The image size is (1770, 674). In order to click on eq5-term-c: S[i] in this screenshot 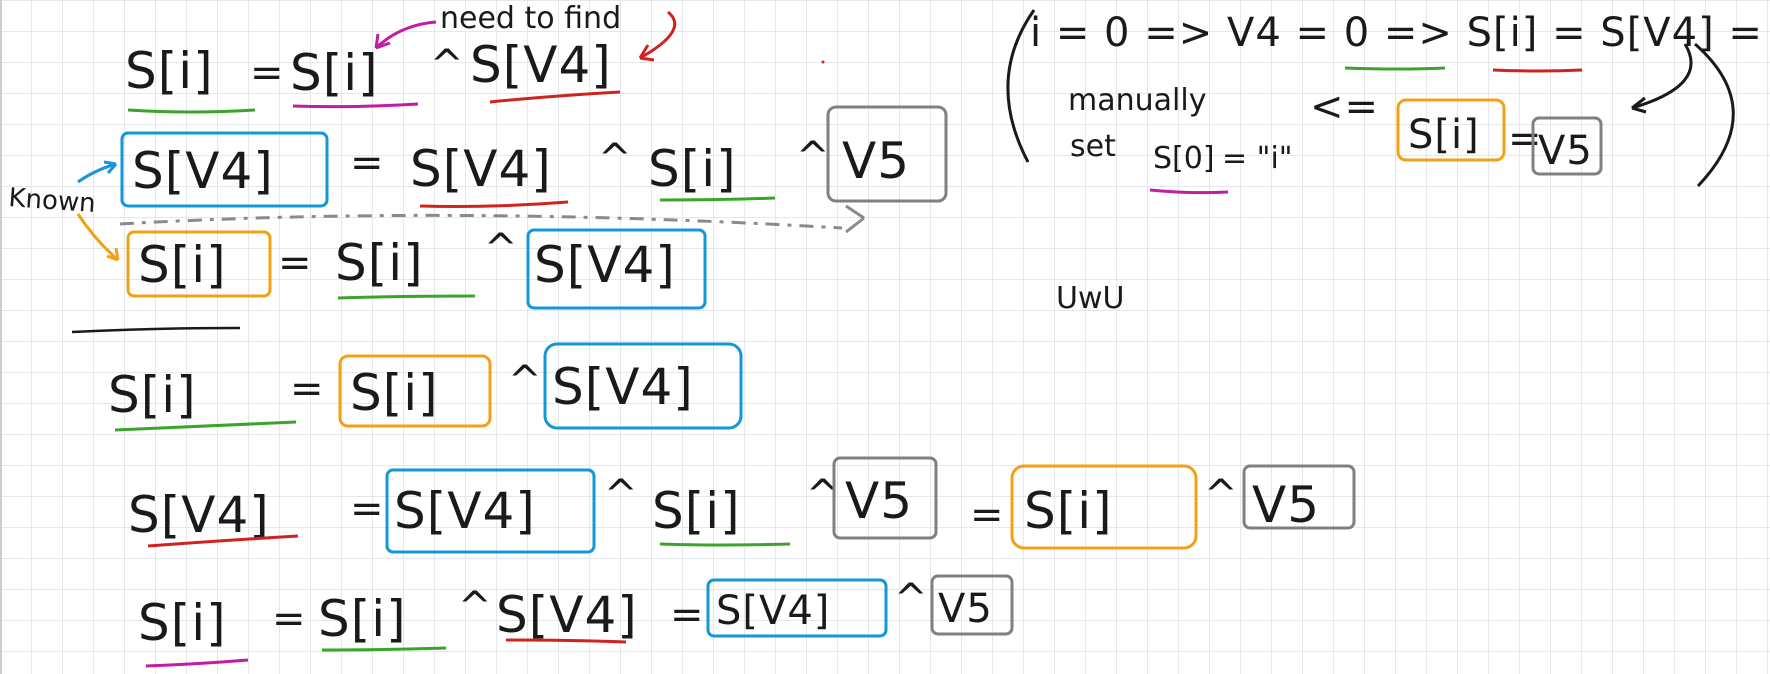, I will do `click(1068, 511)`.